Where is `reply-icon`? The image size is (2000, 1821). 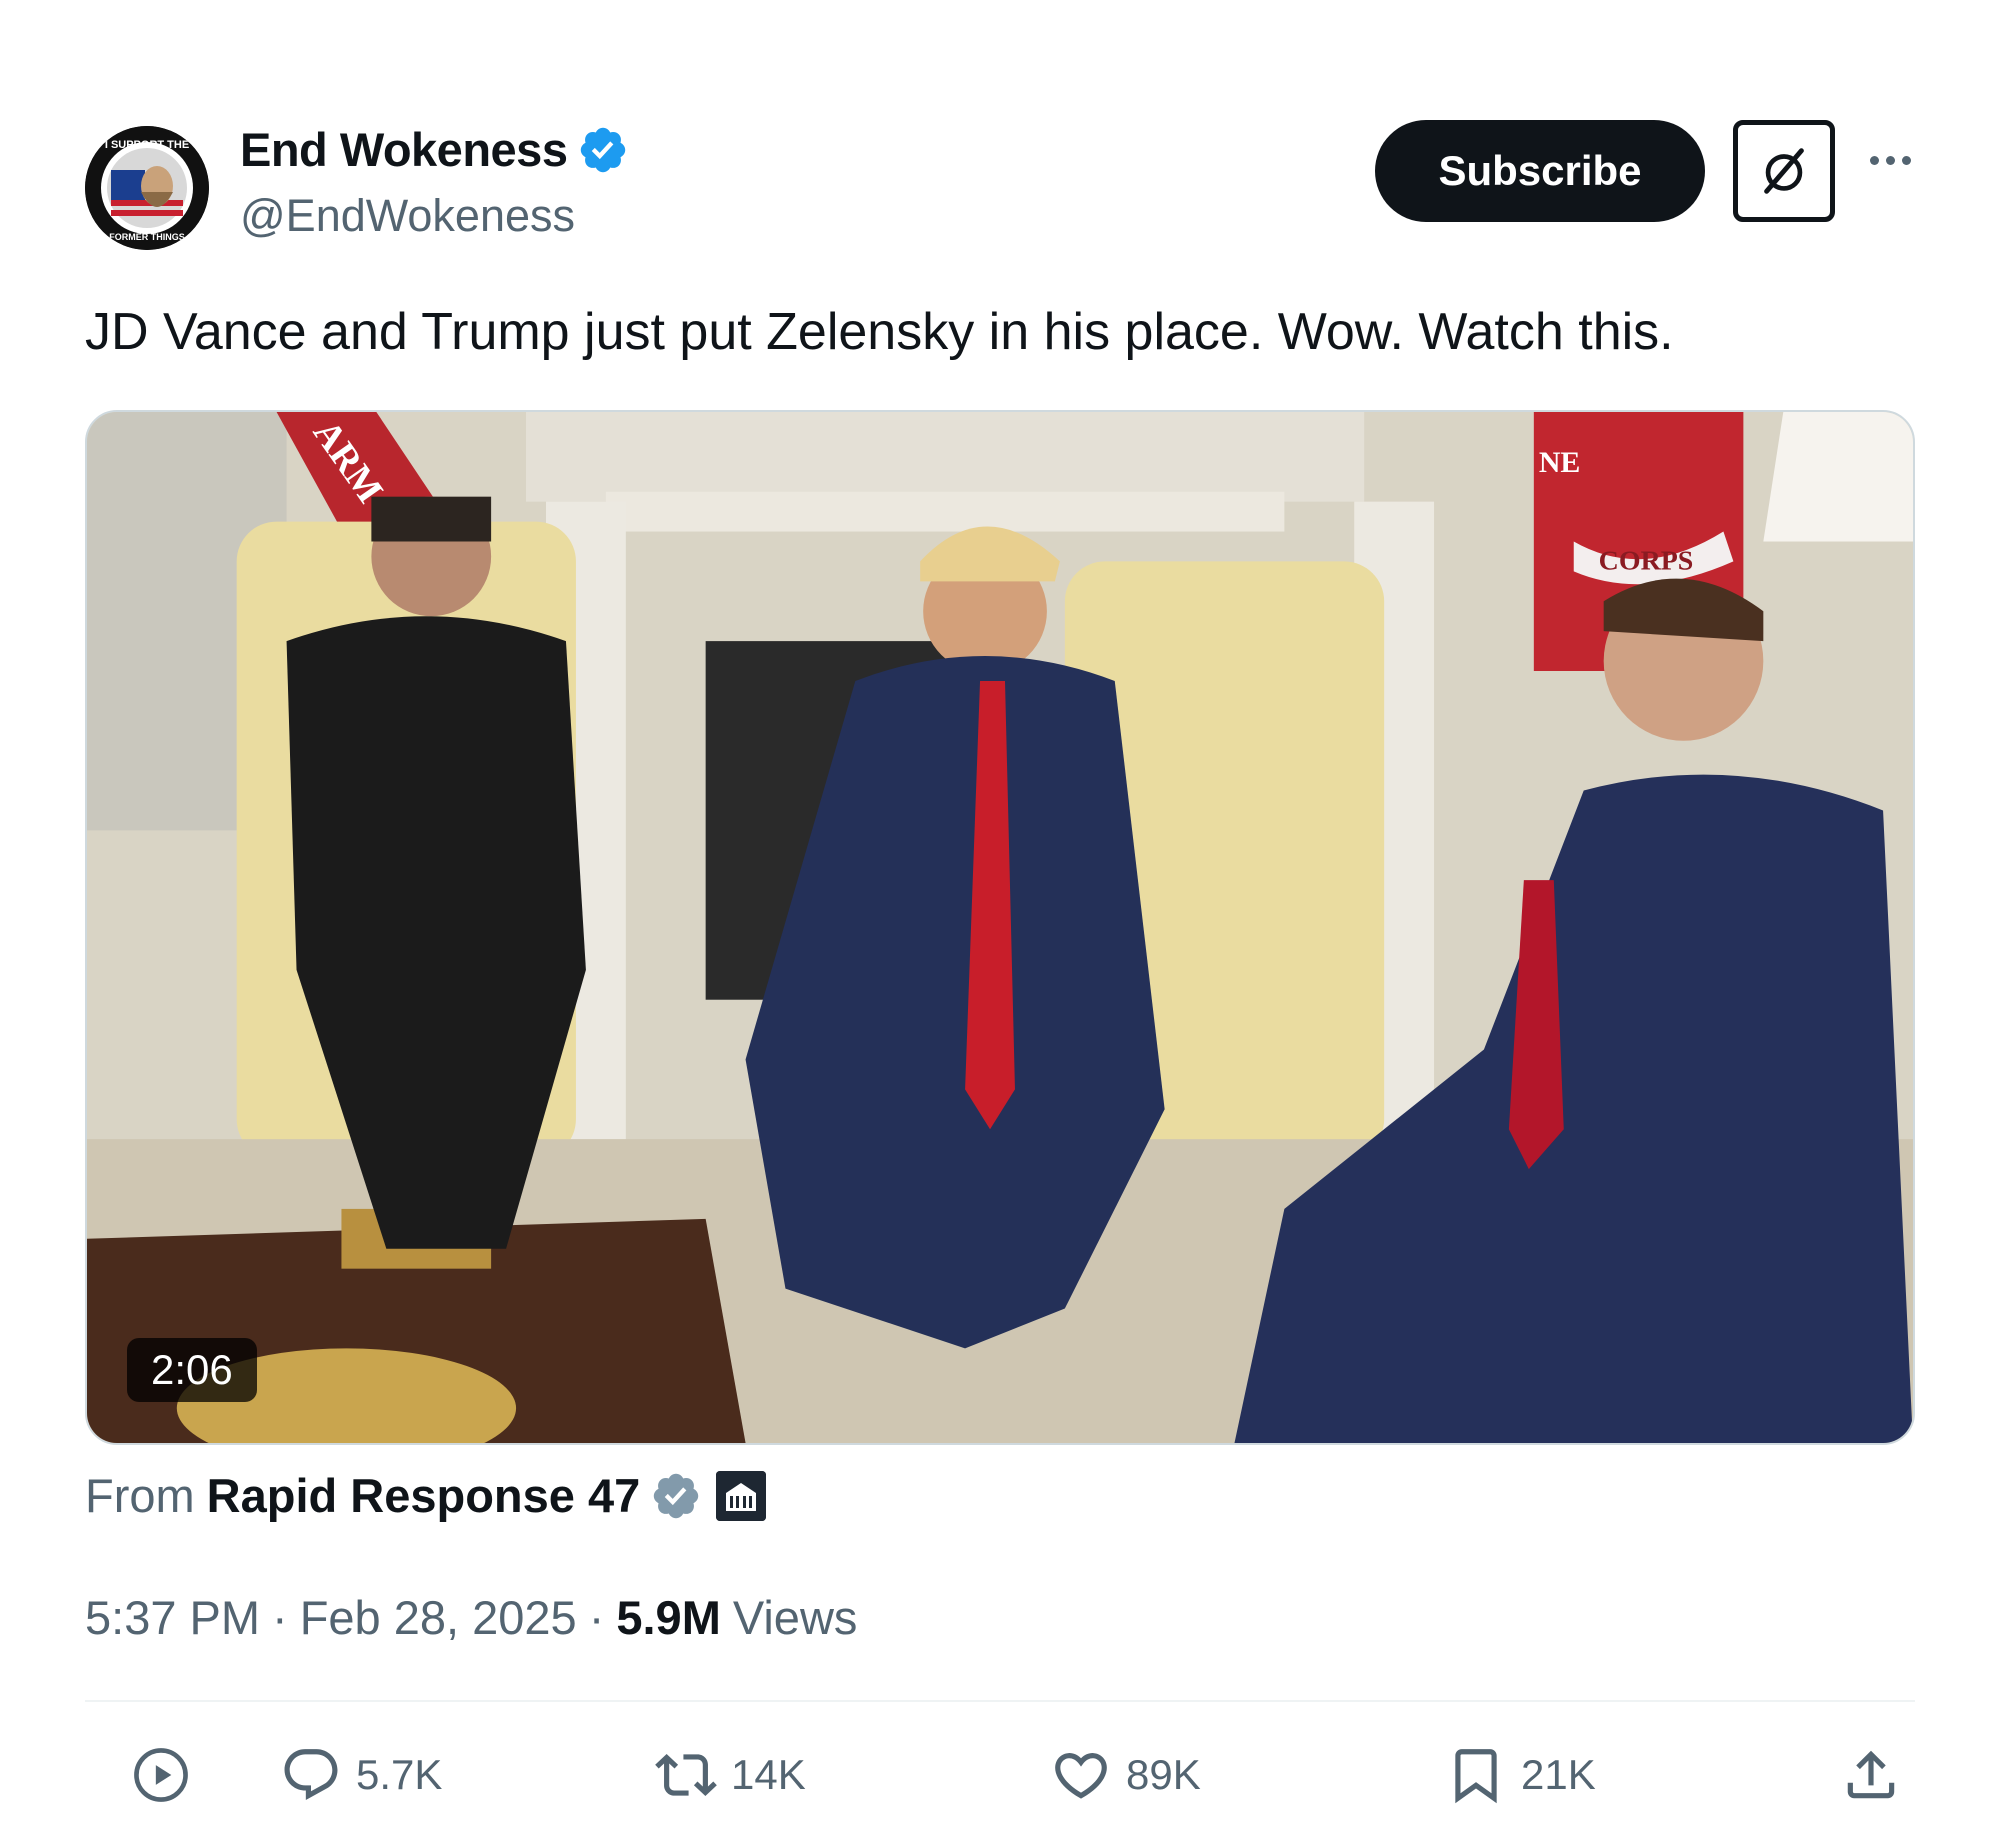 reply-icon is located at coordinates (311, 1775).